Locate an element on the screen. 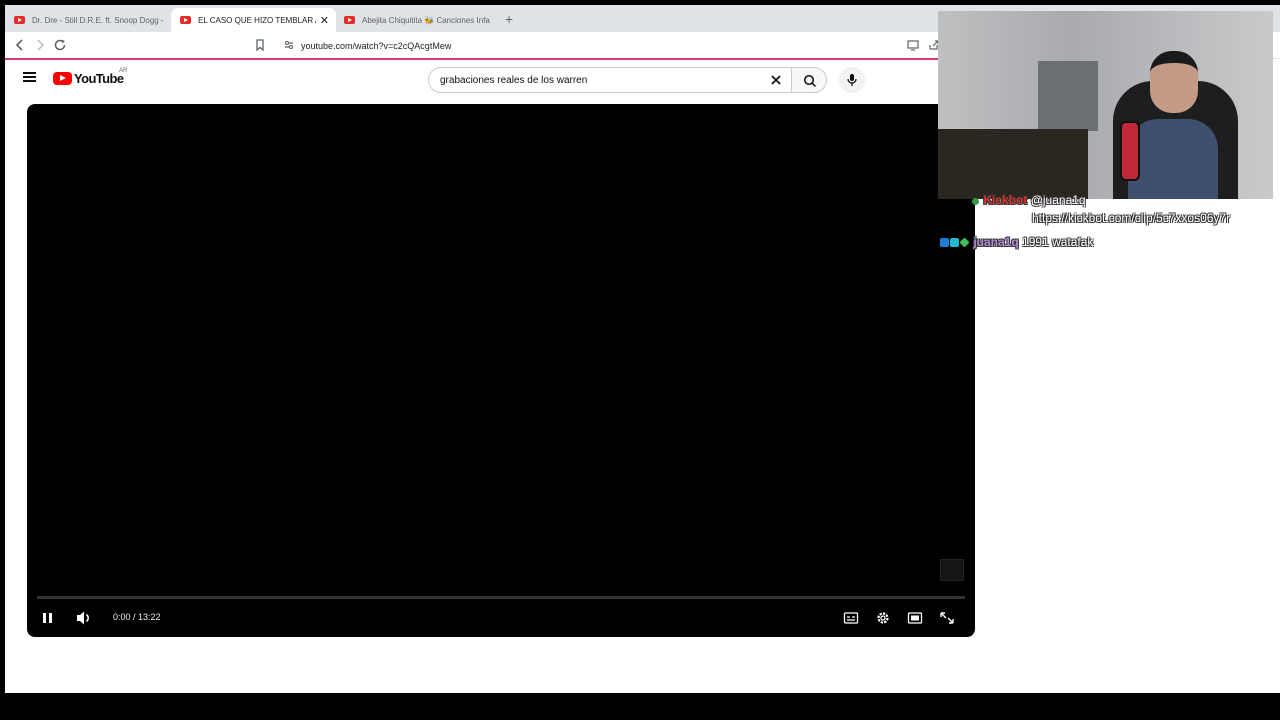 Image resolution: width=1280 pixels, height=720 pixels. theater-mode-icon is located at coordinates (915, 618).